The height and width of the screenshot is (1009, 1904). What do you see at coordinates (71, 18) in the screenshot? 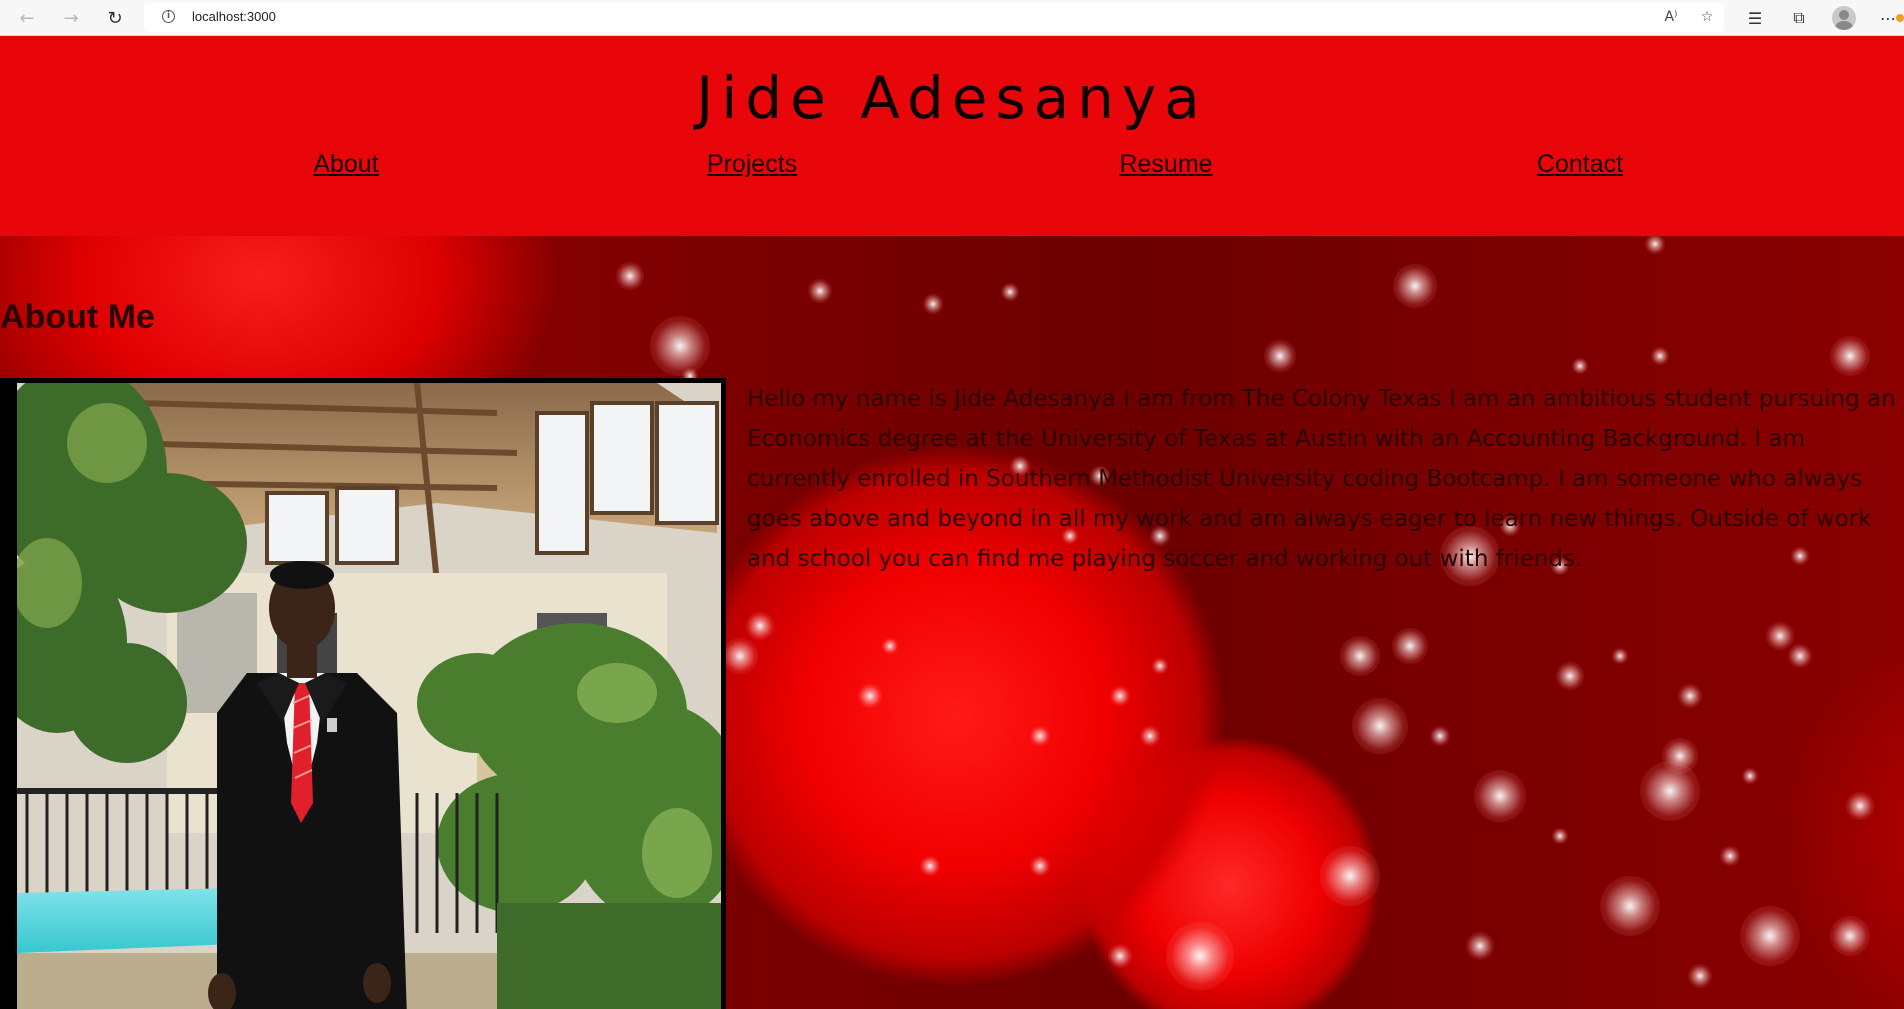
I see `forward-icon: →` at bounding box center [71, 18].